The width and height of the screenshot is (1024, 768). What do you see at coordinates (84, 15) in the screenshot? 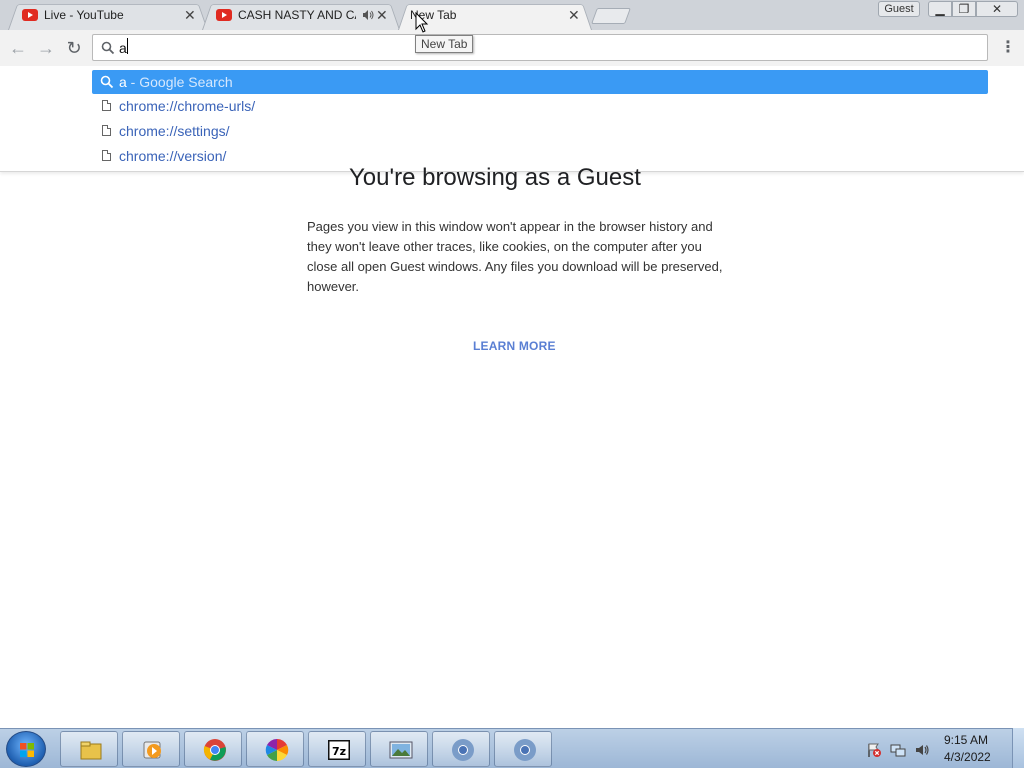
I see `tab-title: Live - YouTube` at bounding box center [84, 15].